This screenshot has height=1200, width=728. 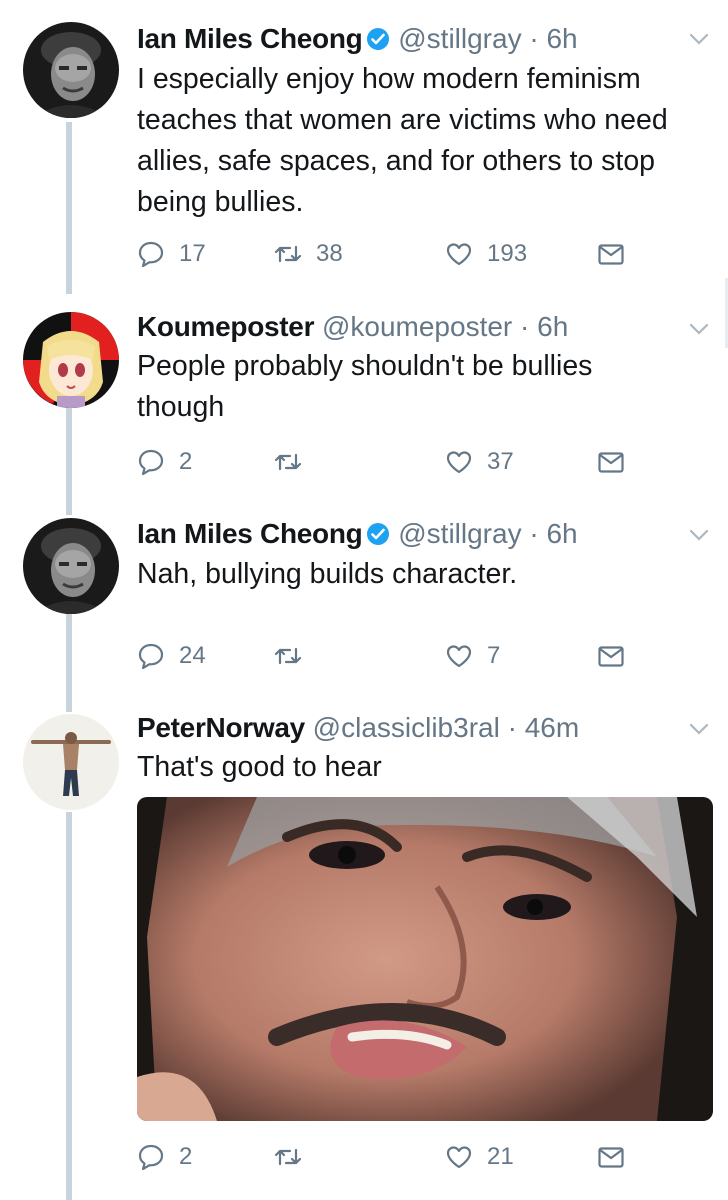 I want to click on tweet-header: PeterNorway @classiclib3ral · 46m, so click(x=358, y=728).